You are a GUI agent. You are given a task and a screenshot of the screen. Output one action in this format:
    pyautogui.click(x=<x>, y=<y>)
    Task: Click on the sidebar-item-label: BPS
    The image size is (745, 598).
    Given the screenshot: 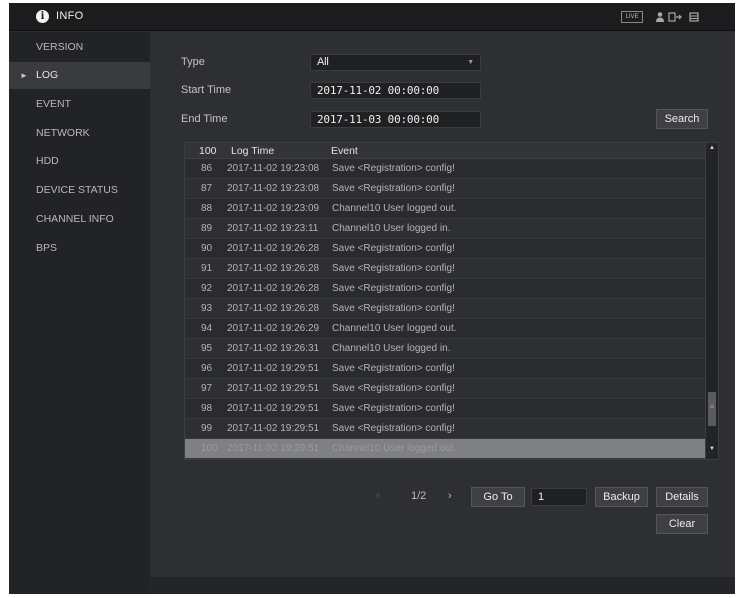 What is the action you would take?
    pyautogui.click(x=47, y=248)
    